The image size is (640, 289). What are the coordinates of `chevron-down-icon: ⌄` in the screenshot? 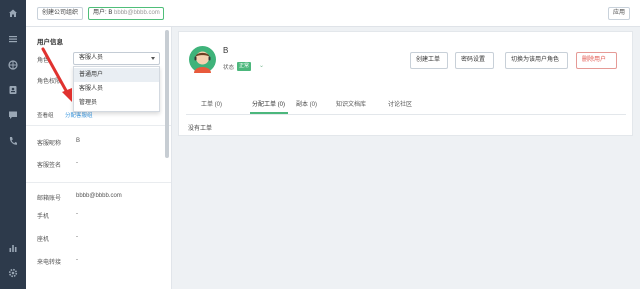 It's located at (261, 65).